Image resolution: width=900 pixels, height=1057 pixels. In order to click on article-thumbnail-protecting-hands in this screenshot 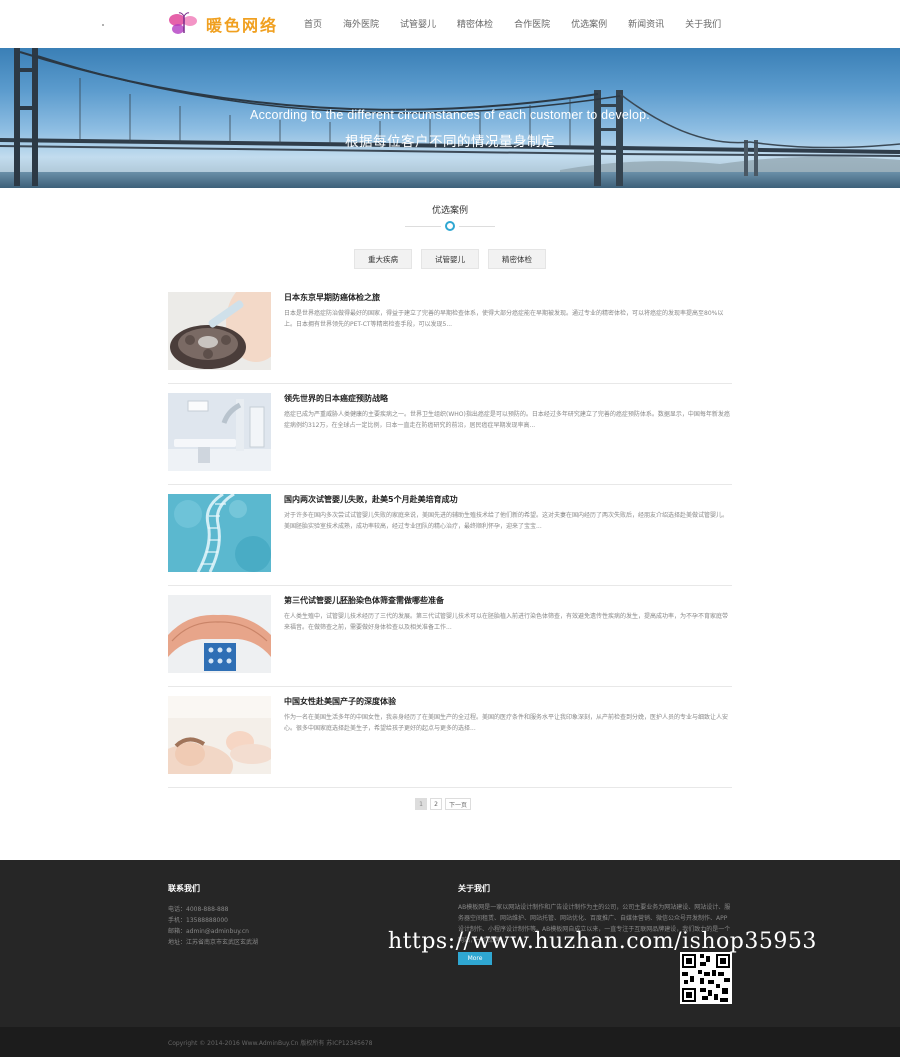, I will do `click(219, 634)`.